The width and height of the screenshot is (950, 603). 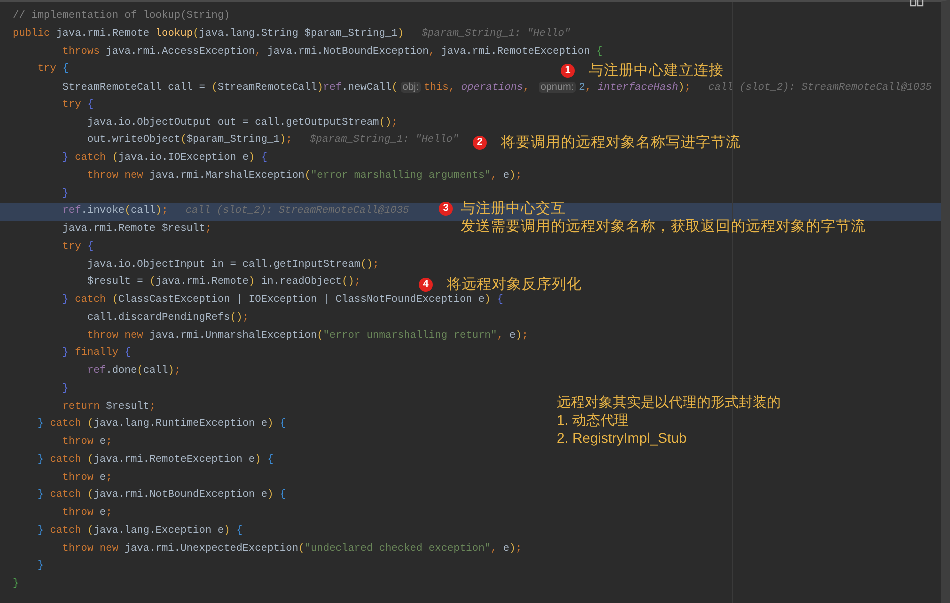 I want to click on code-line: ref.done(call);, so click(x=133, y=371).